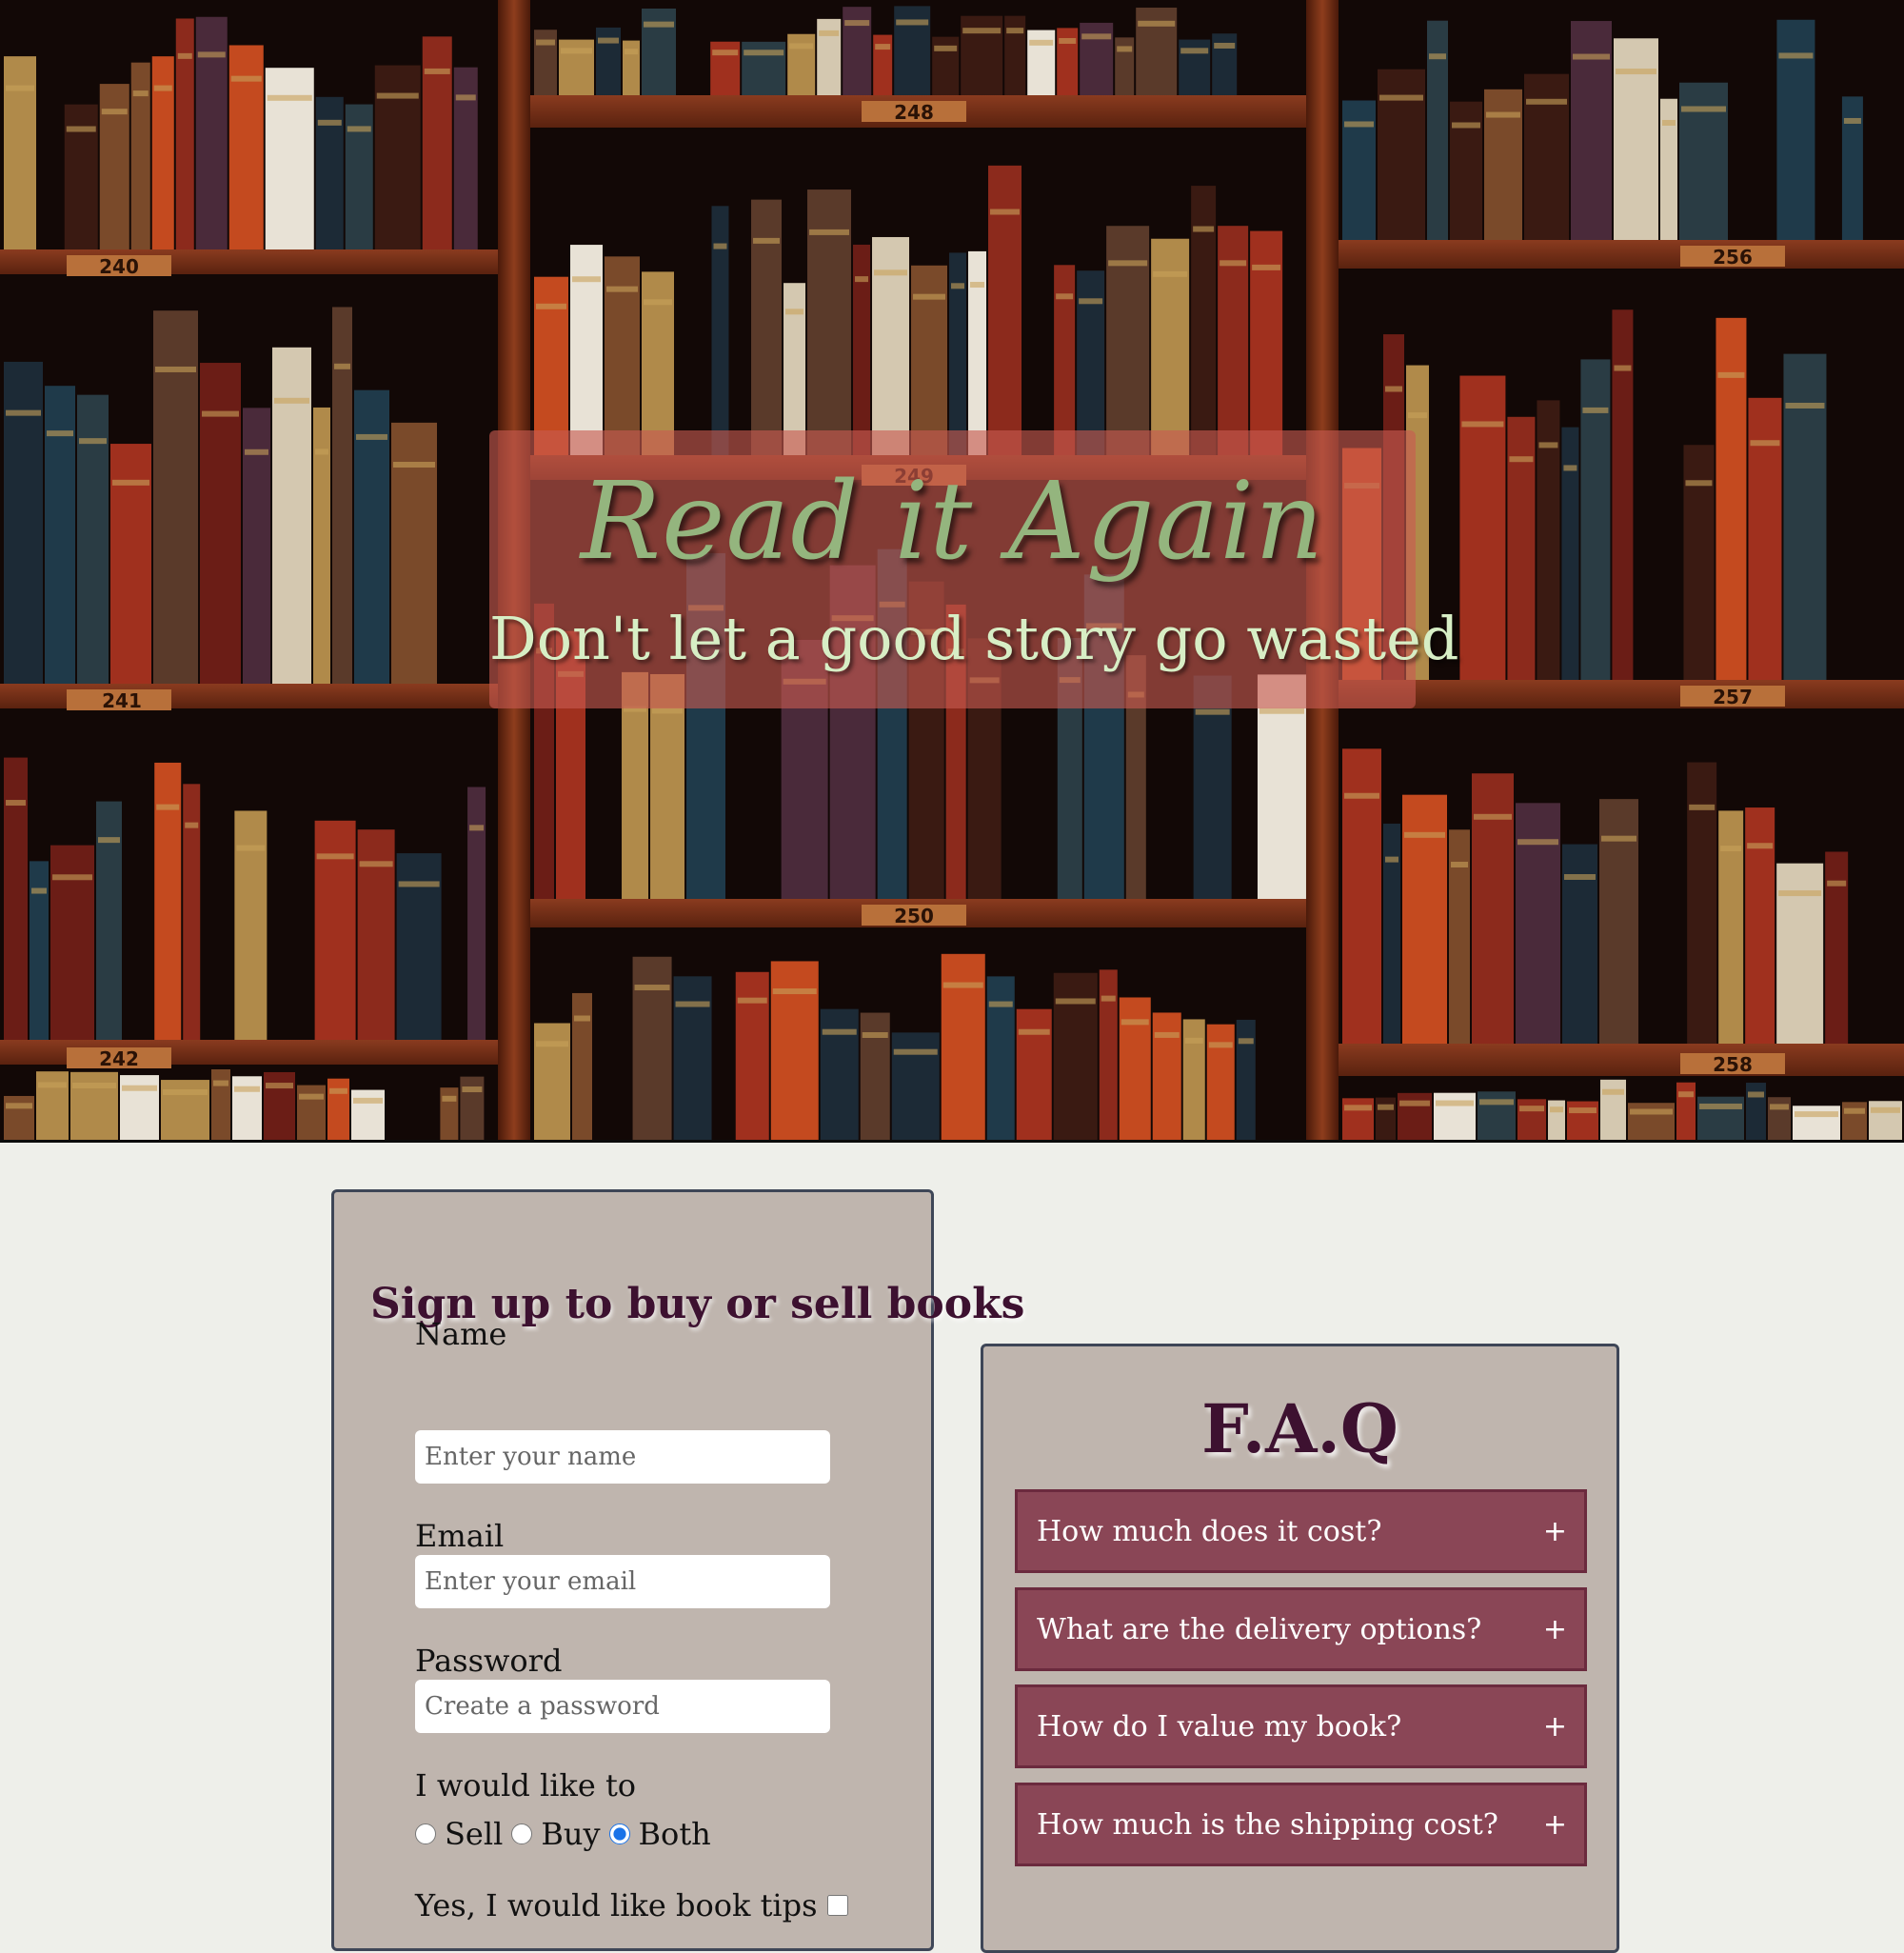 This screenshot has width=1904, height=1953. I want to click on faq-item-value: How do I value my book? +, so click(1301, 1726).